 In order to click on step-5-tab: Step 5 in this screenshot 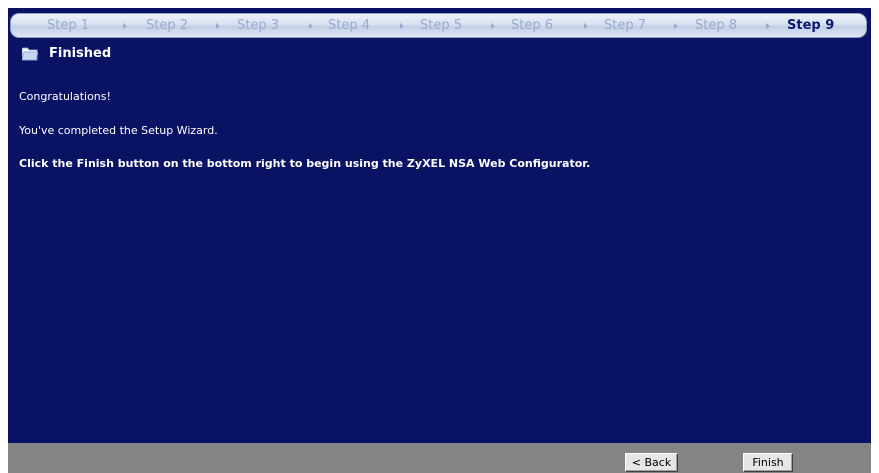, I will do `click(441, 25)`.